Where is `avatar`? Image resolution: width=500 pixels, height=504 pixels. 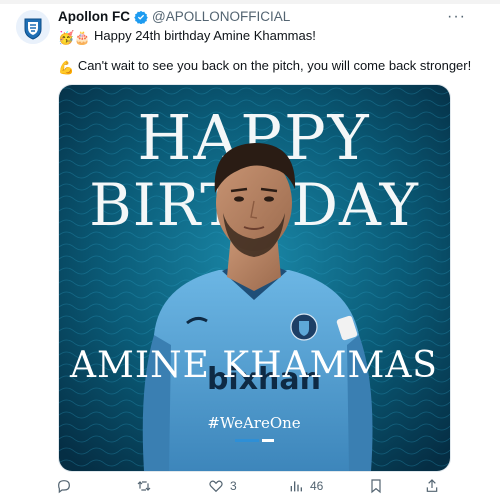
avatar is located at coordinates (33, 27).